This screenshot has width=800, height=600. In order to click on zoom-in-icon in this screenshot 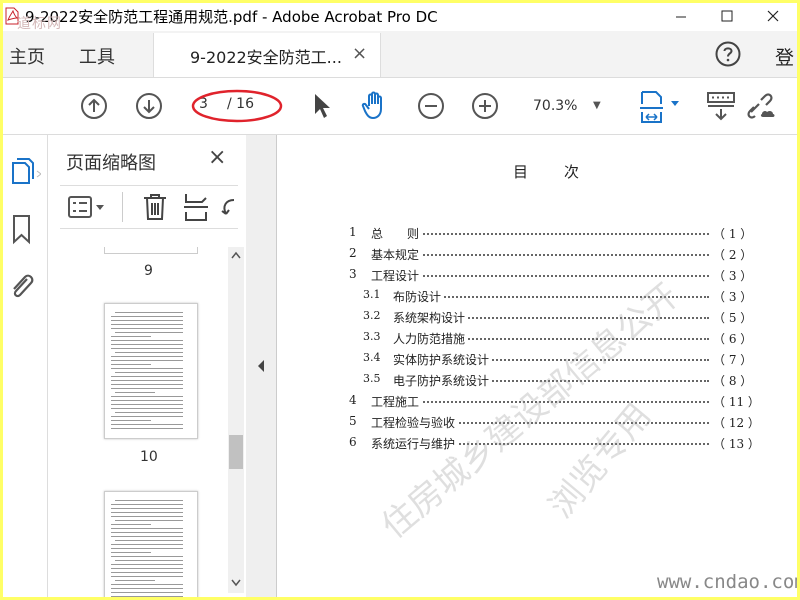, I will do `click(485, 106)`.